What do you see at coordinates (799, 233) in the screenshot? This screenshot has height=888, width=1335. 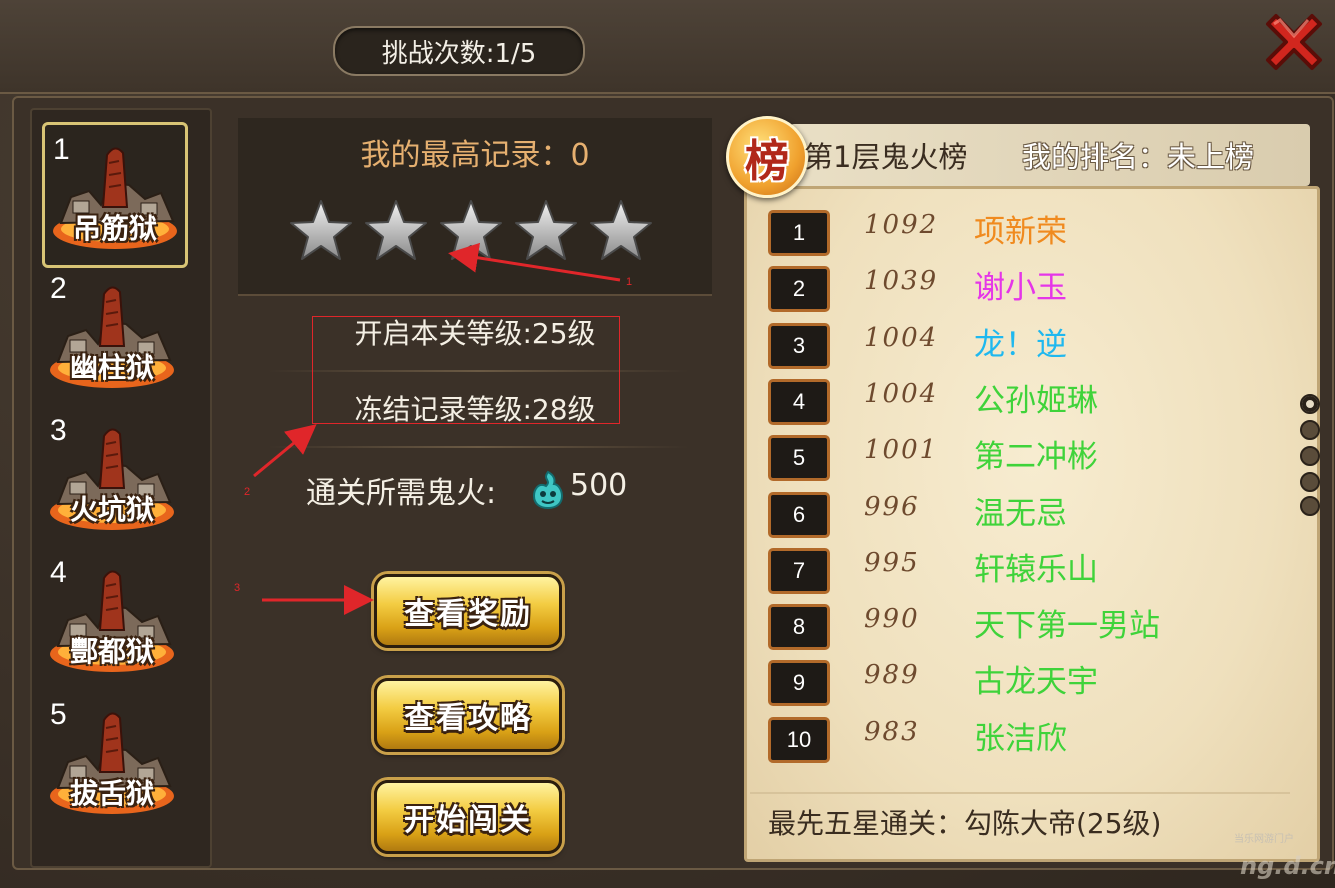 I see `rank-number: 1` at bounding box center [799, 233].